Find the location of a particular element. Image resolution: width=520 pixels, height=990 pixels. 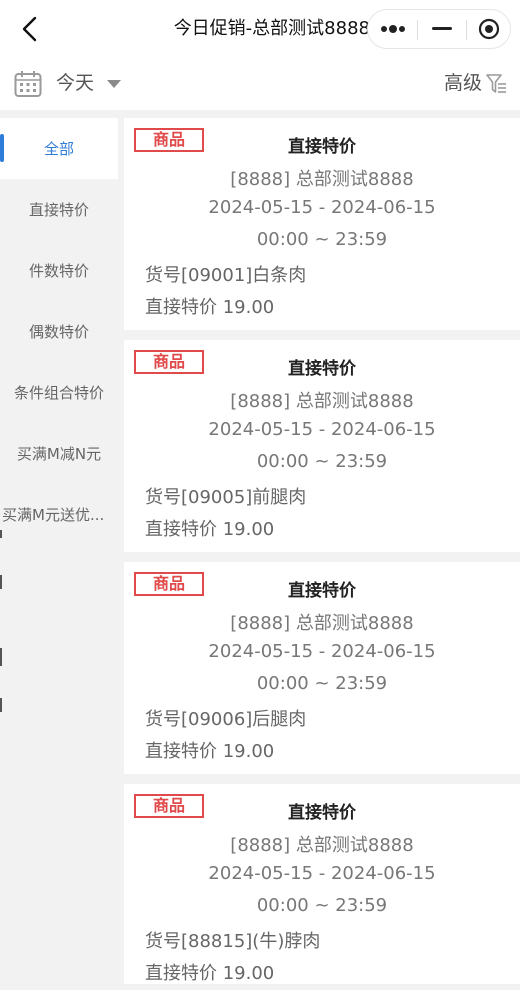

sidebar-item-direct-special: 直接特价 is located at coordinates (59, 209).